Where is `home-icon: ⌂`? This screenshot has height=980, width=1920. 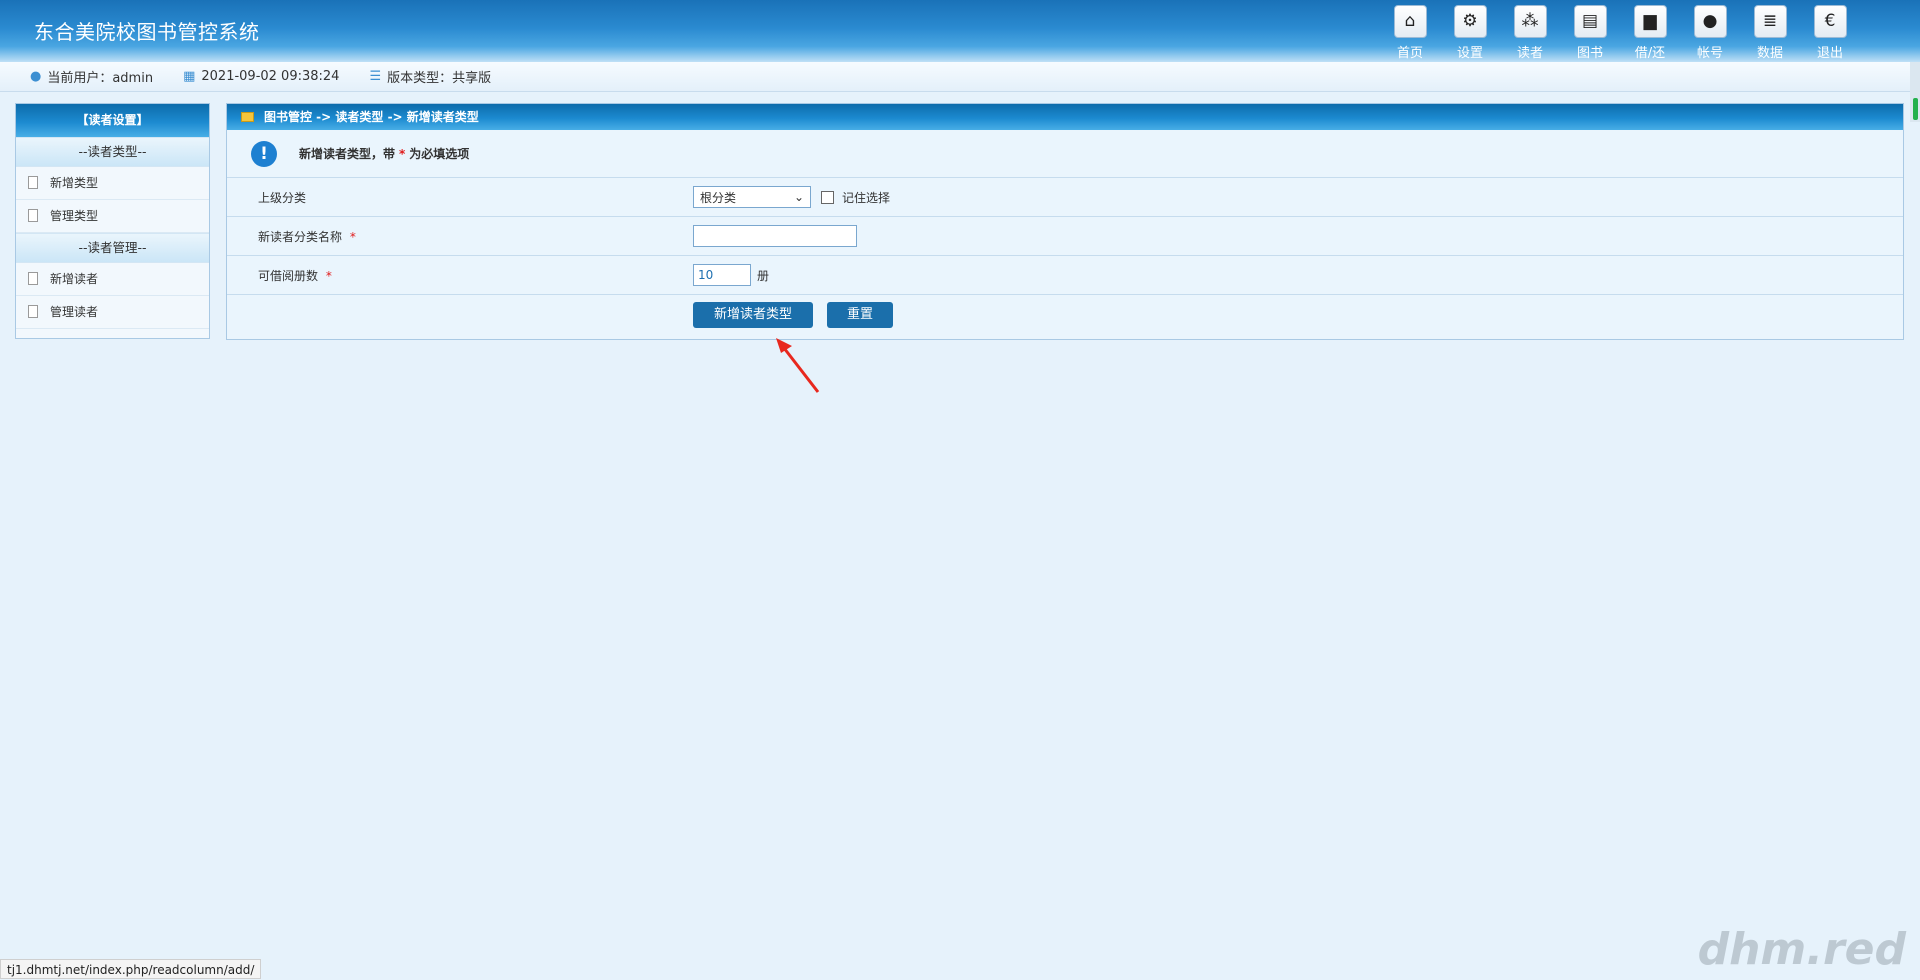 home-icon: ⌂ is located at coordinates (1410, 21).